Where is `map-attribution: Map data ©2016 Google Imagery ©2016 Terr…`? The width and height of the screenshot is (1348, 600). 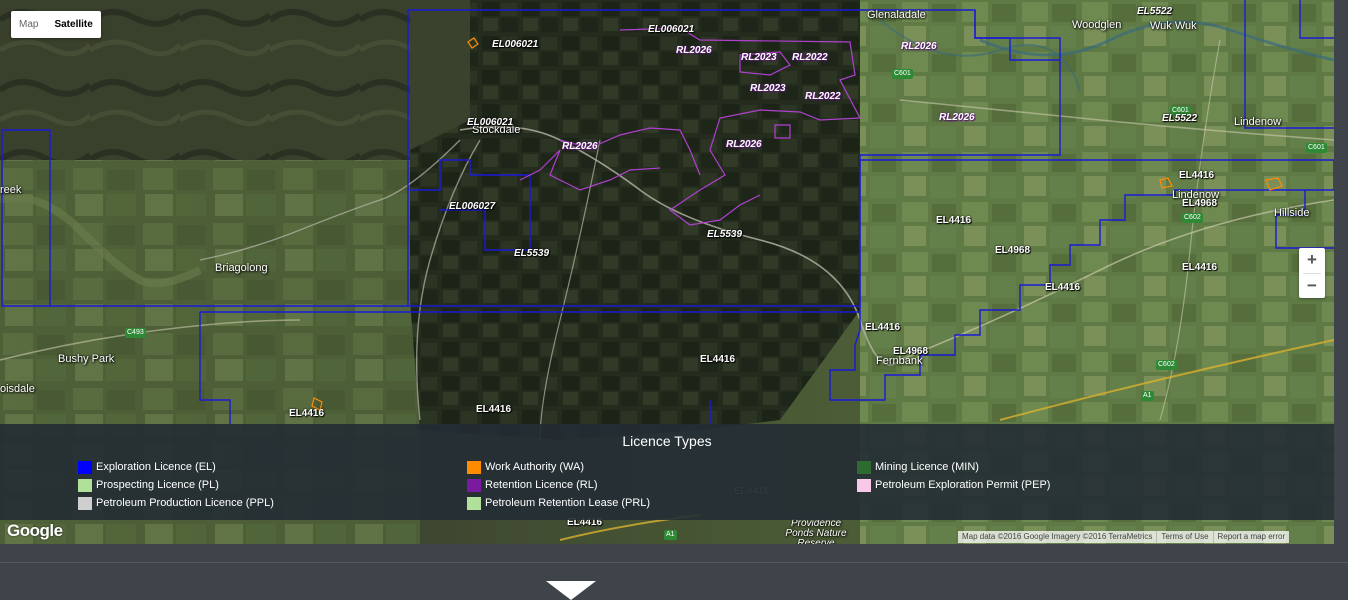 map-attribution: Map data ©2016 Google Imagery ©2016 Terr… is located at coordinates (1124, 537).